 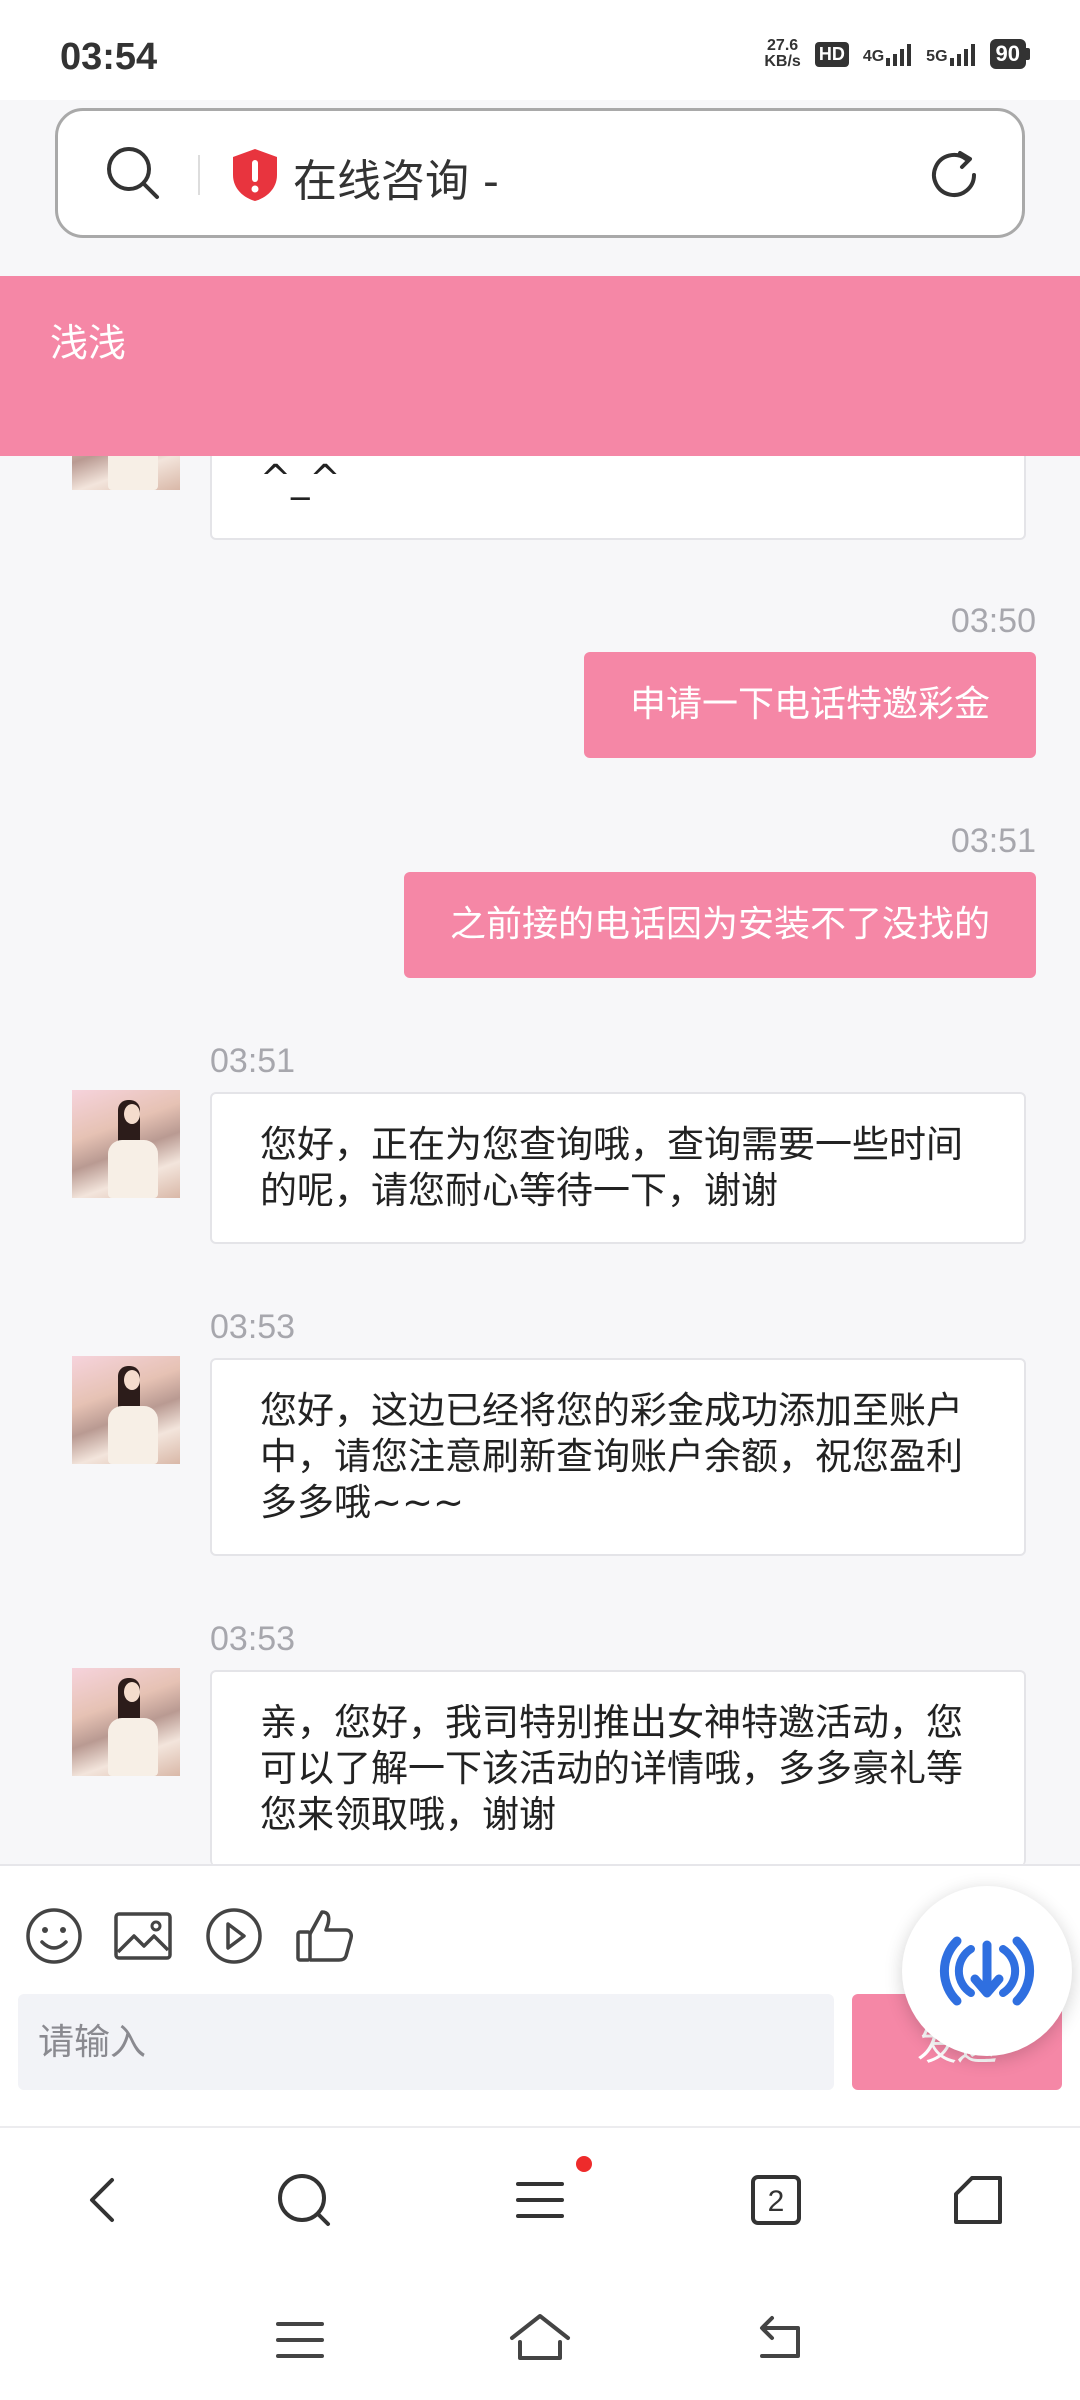 I want to click on browser-toolbar: 2, so click(x=540, y=2201).